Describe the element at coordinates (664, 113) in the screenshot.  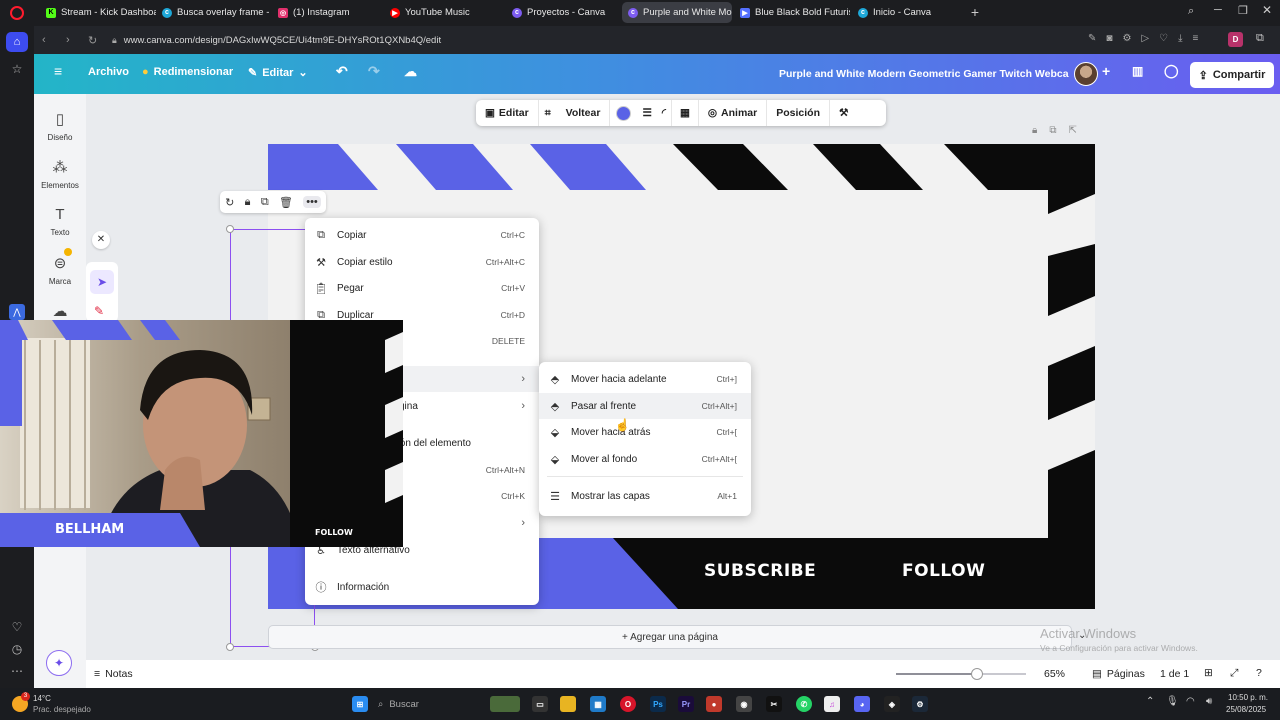
I see `corner-rounding-icon: ◜` at that location.